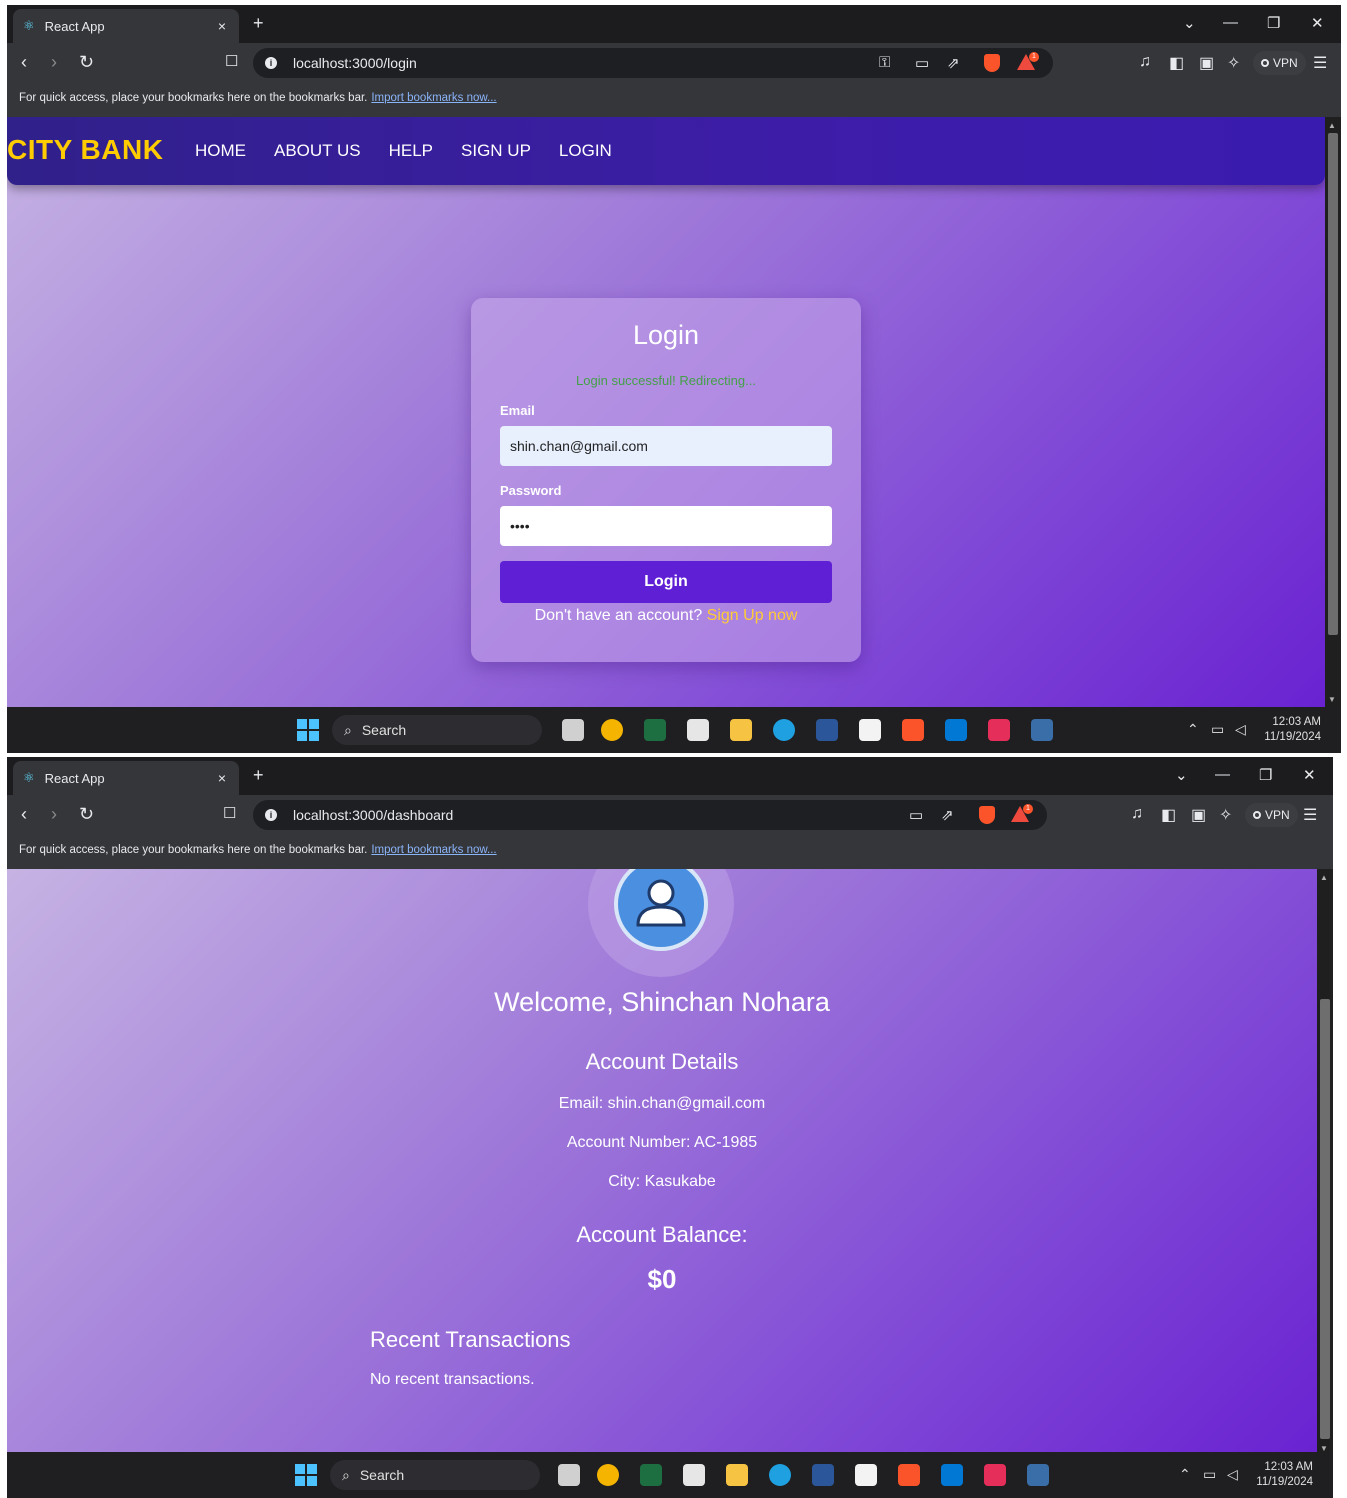  What do you see at coordinates (317, 151) in the screenshot?
I see `nav-about-us: ABOUT US` at bounding box center [317, 151].